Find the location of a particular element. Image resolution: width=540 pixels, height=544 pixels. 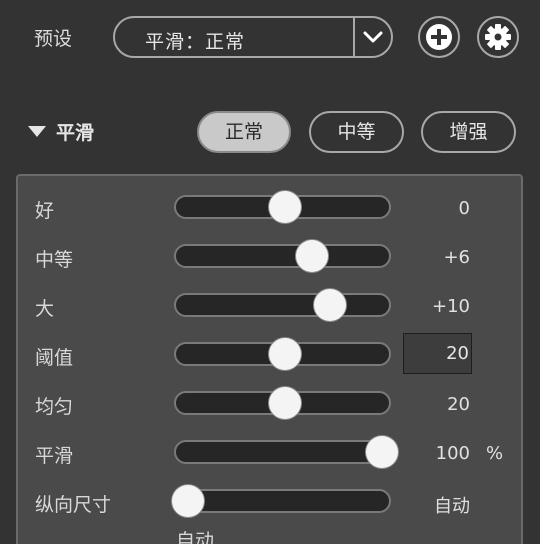

slider-value-large: +10 is located at coordinates (451, 306).